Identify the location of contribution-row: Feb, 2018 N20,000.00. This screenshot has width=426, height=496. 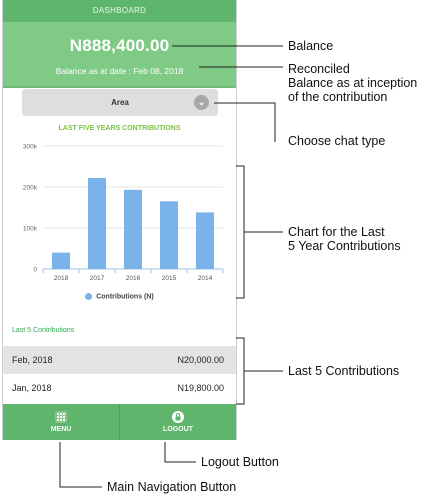
(119, 360).